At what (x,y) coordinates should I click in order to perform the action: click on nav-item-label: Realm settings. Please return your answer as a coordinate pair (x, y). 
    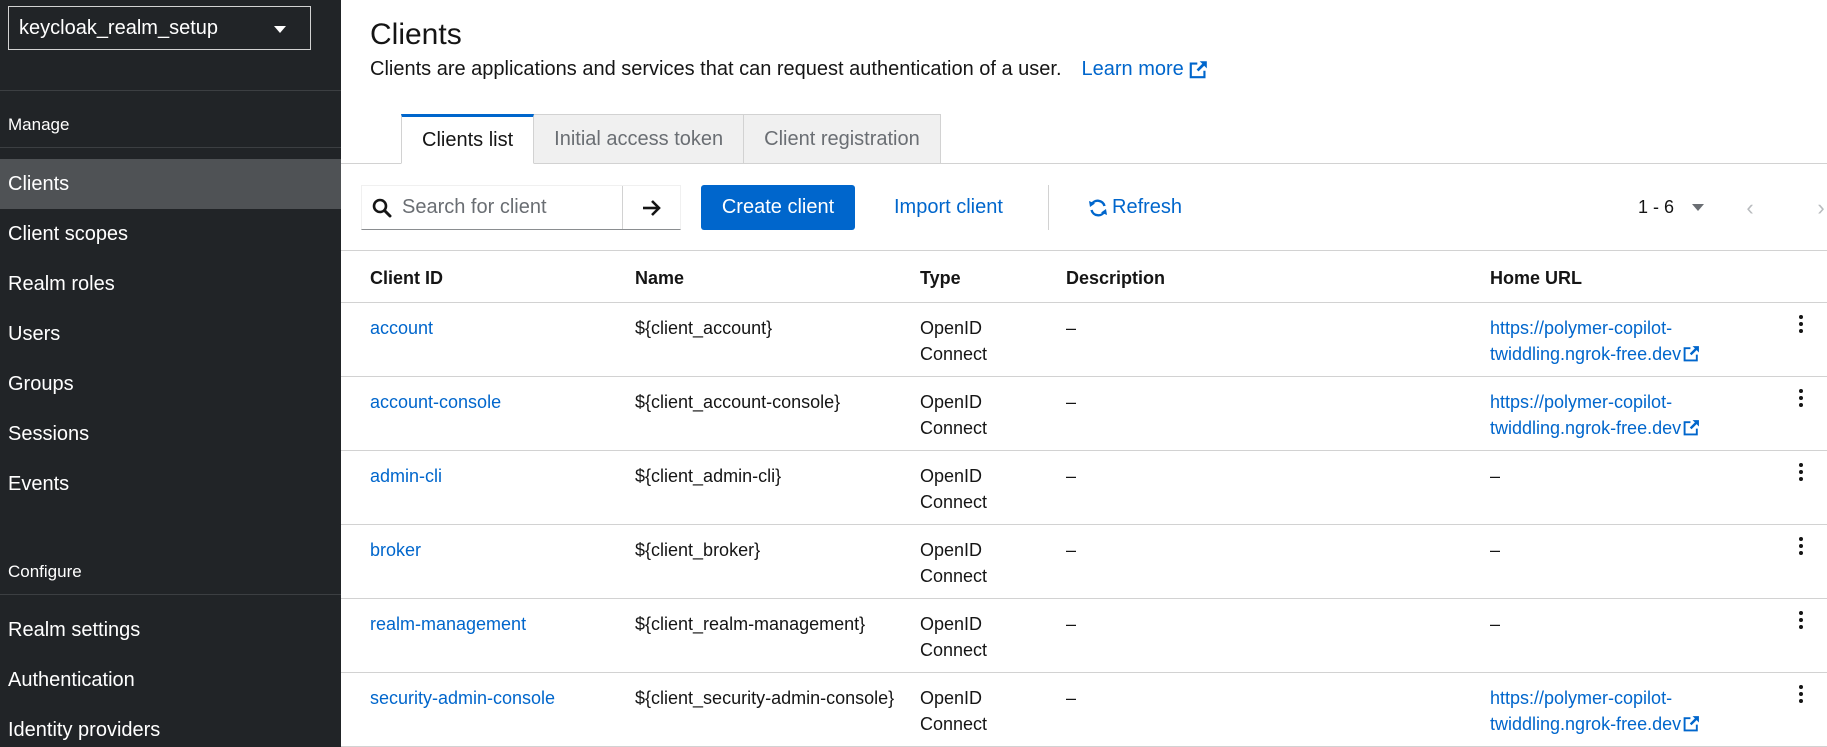
    Looking at the image, I should click on (74, 629).